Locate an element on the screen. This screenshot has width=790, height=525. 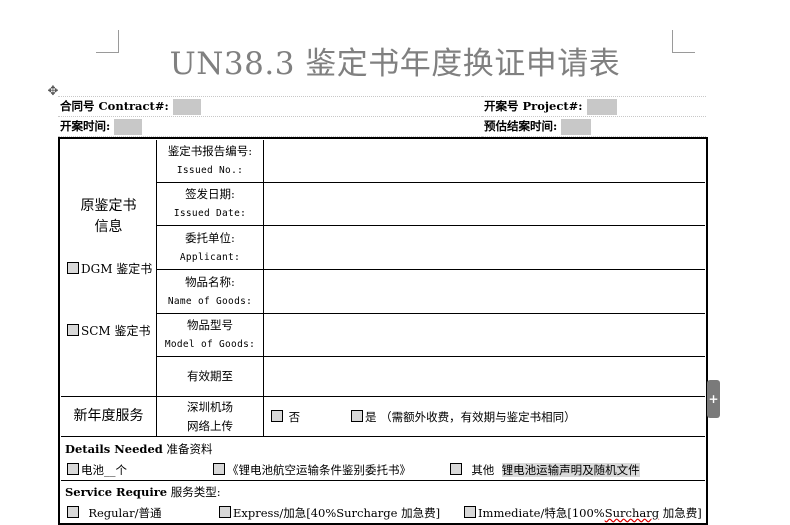
service-require-heading: Service Require 服务类型: is located at coordinates (143, 492).